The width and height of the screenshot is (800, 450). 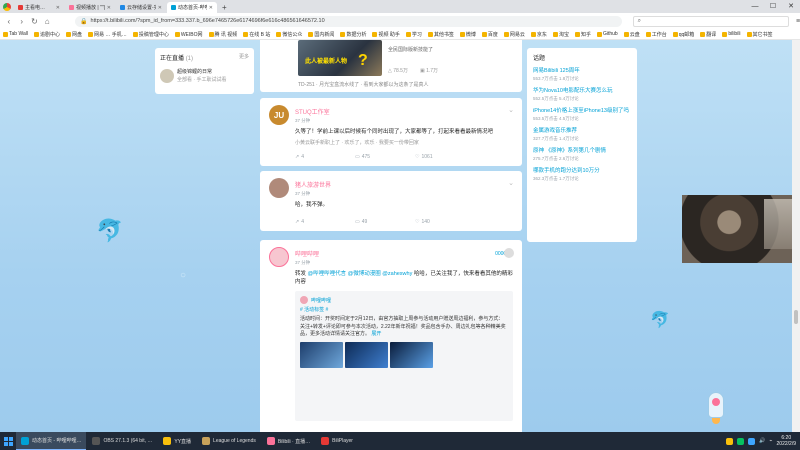 What do you see at coordinates (759, 34) in the screenshot?
I see `bookmark-item: 其它书签` at bounding box center [759, 34].